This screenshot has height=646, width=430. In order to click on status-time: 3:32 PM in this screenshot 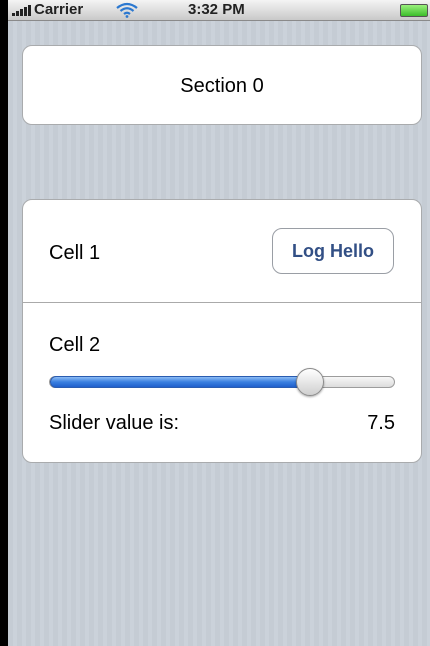, I will do `click(216, 9)`.